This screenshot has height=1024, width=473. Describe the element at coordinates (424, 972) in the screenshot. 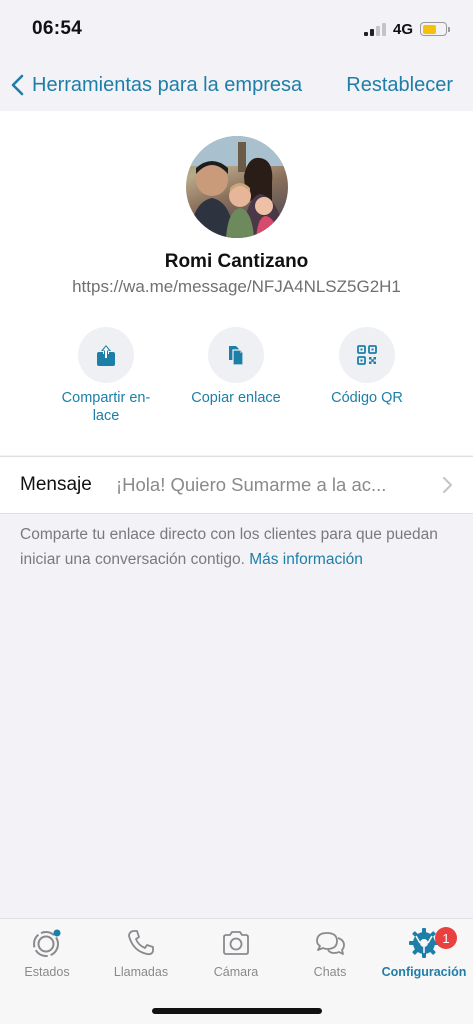

I see `tab-configuracion-label: Configuración` at that location.